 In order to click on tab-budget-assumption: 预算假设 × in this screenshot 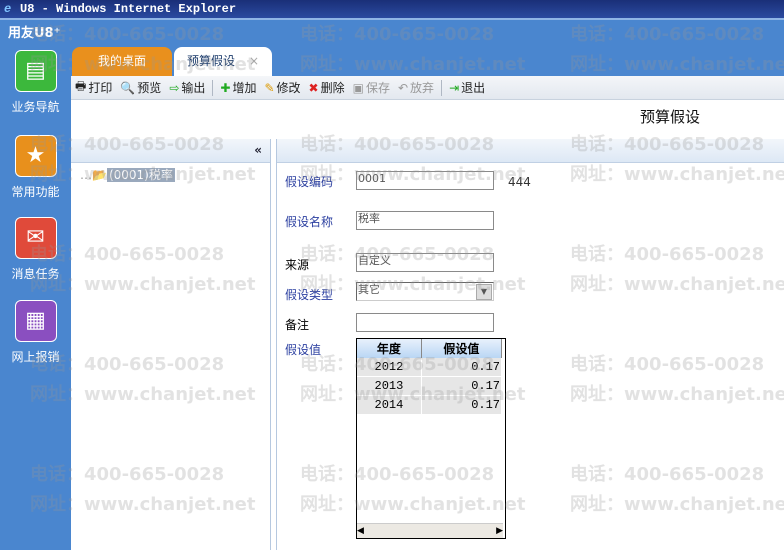, I will do `click(223, 61)`.